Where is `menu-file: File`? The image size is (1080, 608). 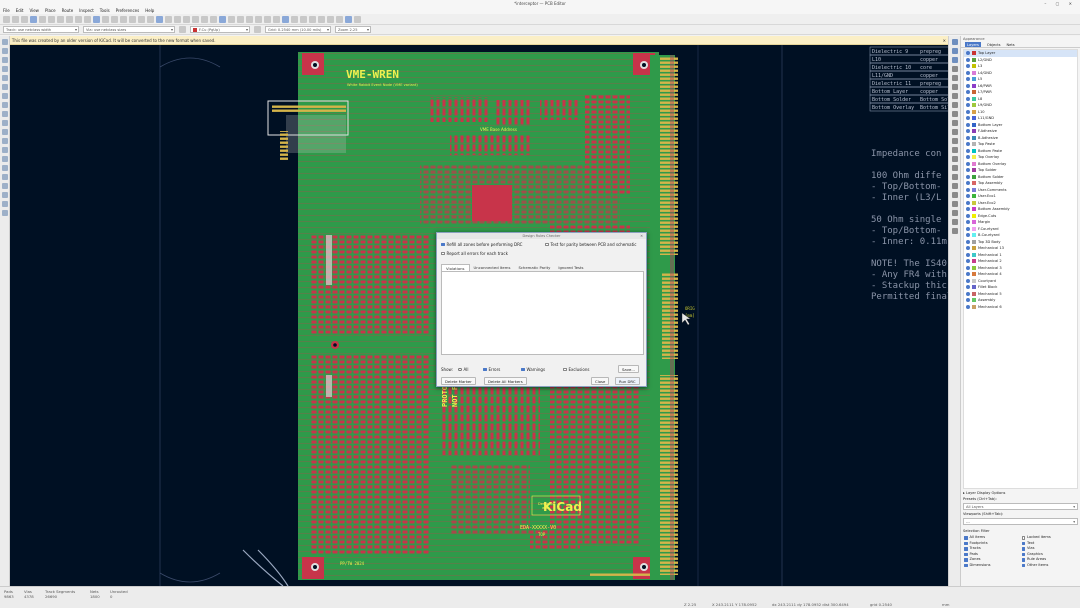
menu-file: File is located at coordinates (6, 10).